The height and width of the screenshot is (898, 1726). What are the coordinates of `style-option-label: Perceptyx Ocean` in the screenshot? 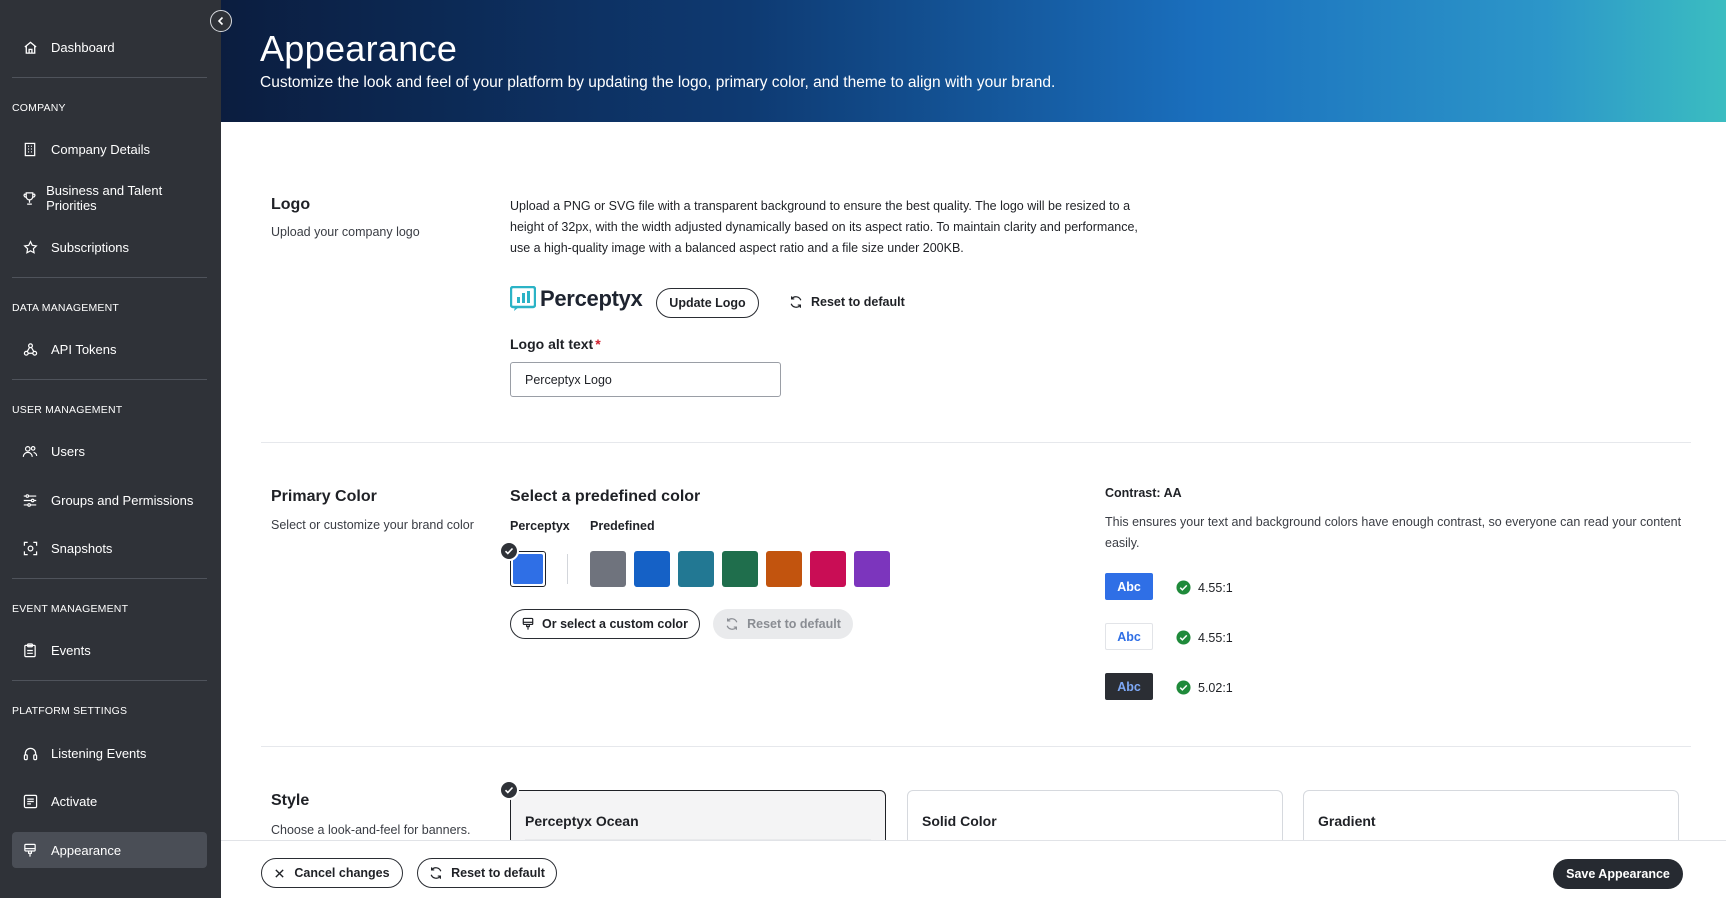 It's located at (582, 821).